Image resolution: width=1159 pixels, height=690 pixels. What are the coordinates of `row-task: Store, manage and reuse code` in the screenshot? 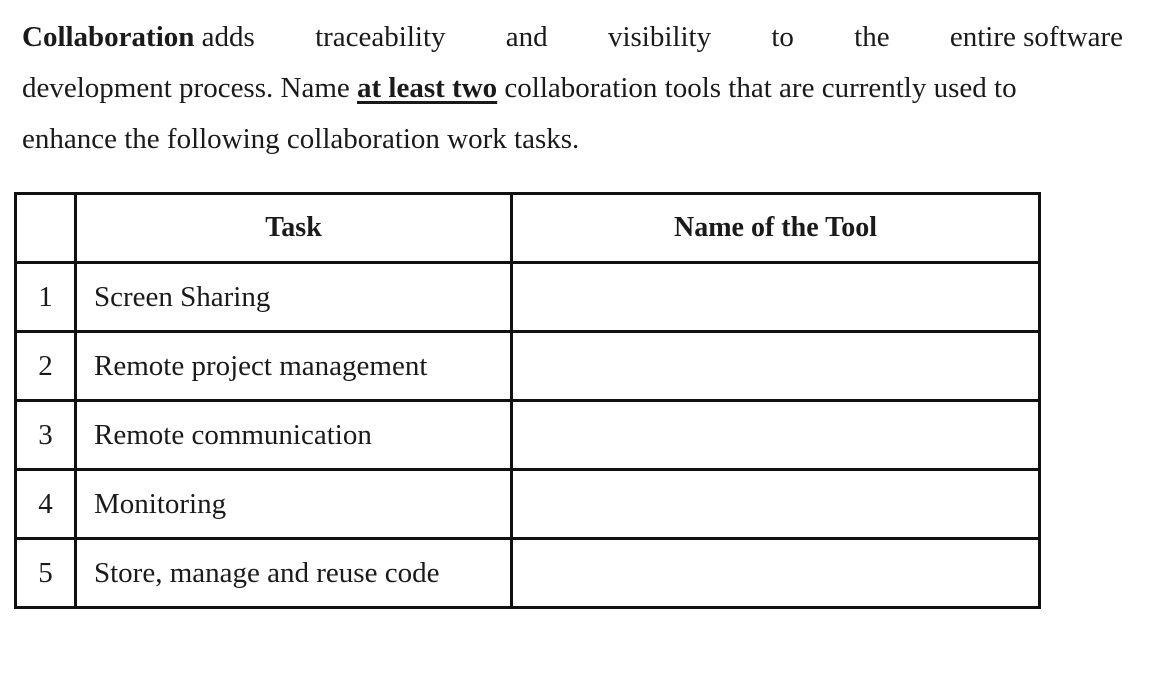 It's located at (293, 573).